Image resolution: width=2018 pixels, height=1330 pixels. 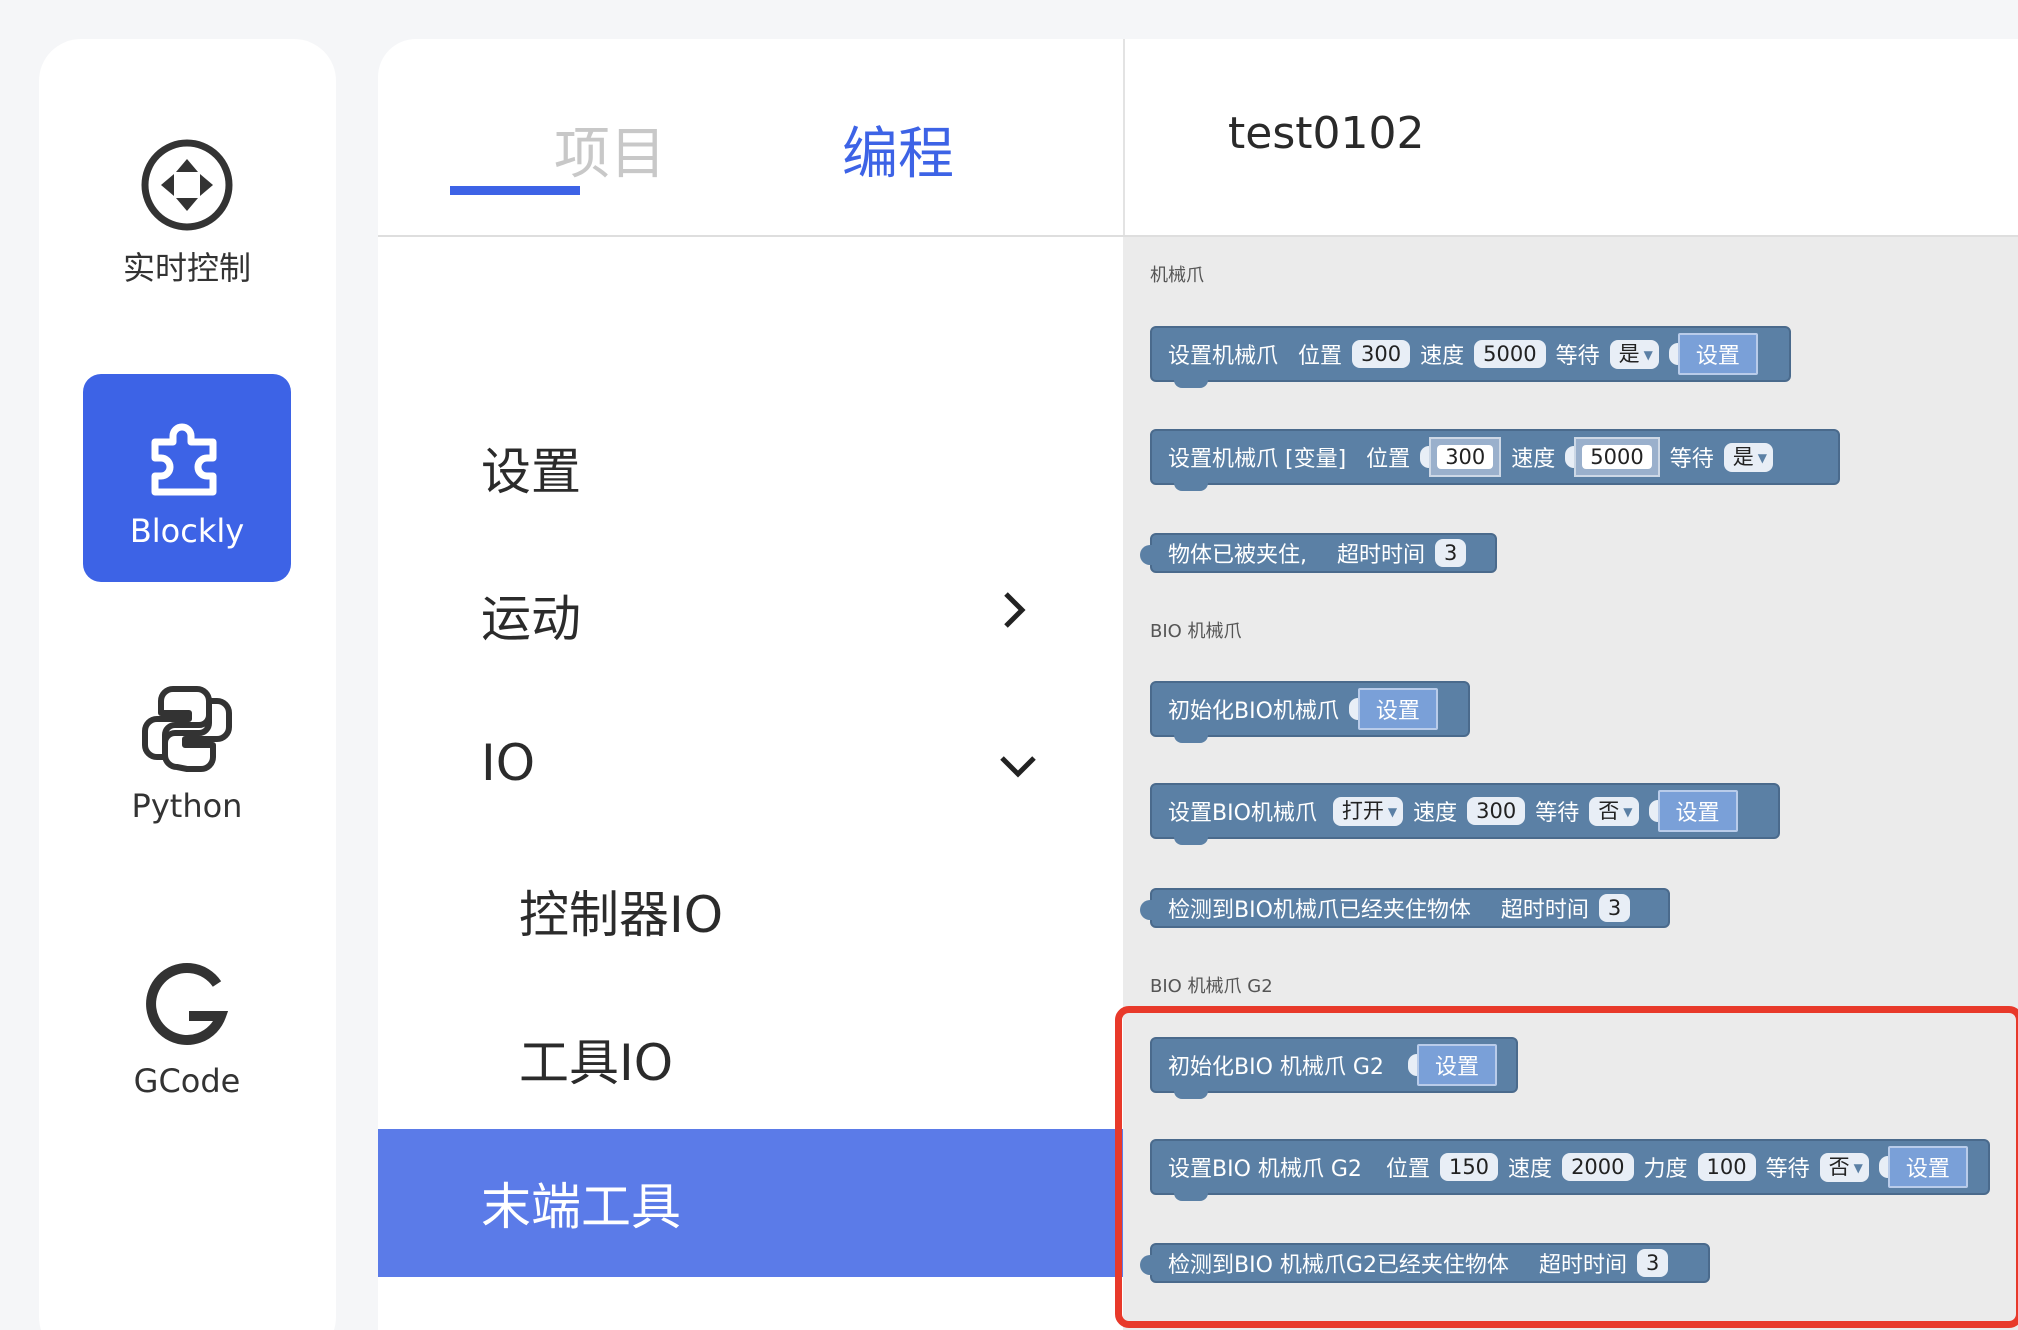 I want to click on position-socket: 300, so click(x=1461, y=457).